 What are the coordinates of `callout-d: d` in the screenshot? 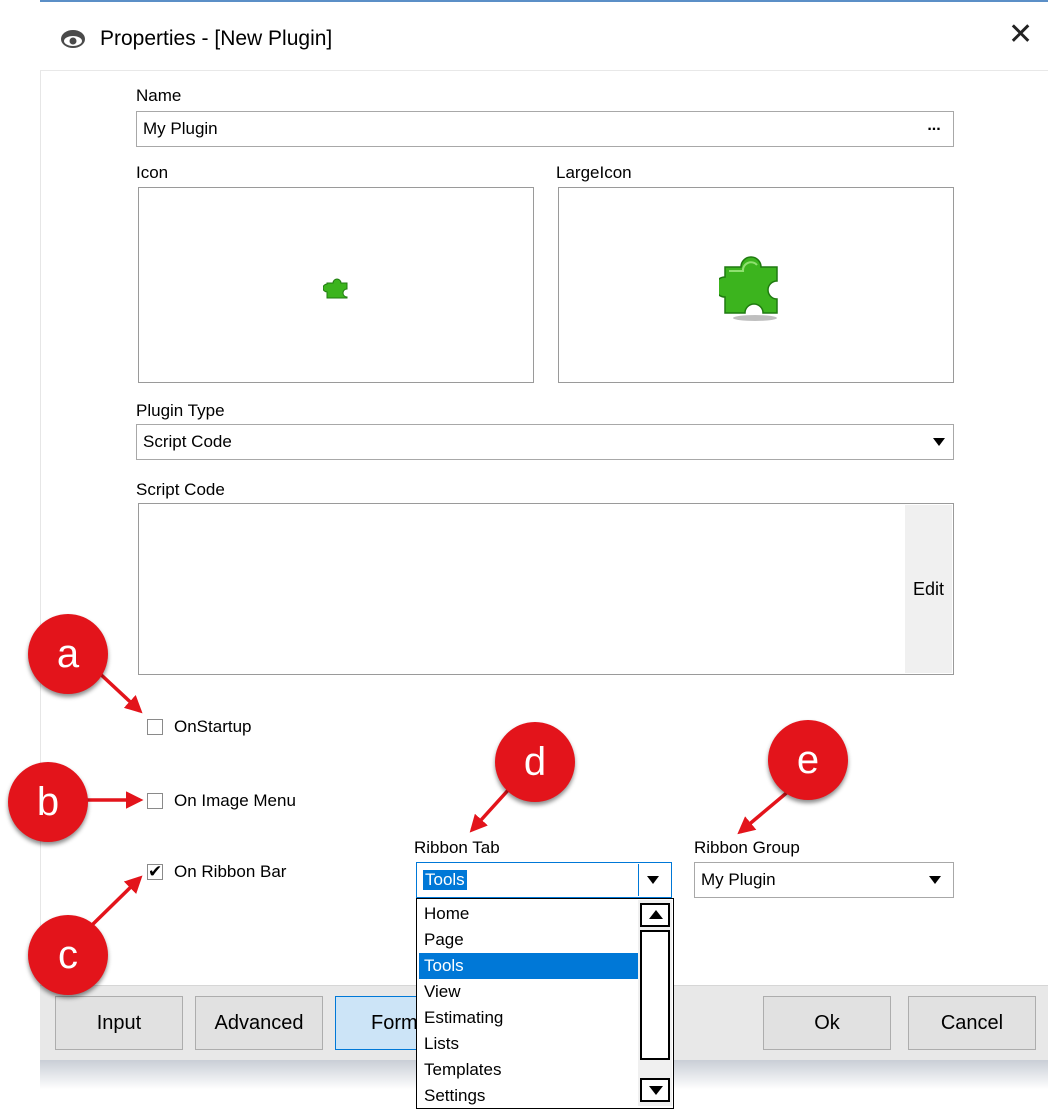 It's located at (535, 762).